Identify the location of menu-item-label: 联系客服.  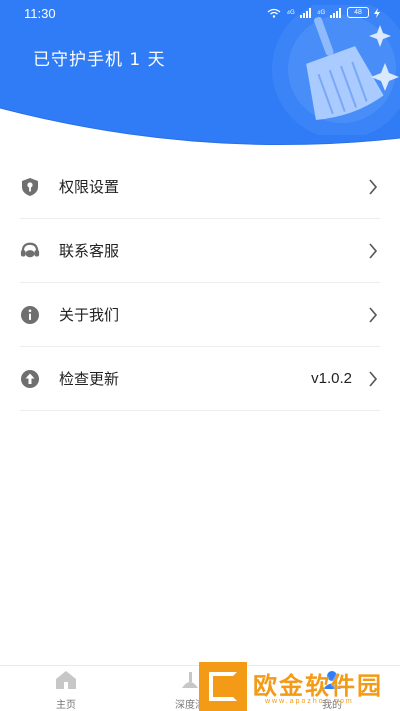
(89, 251).